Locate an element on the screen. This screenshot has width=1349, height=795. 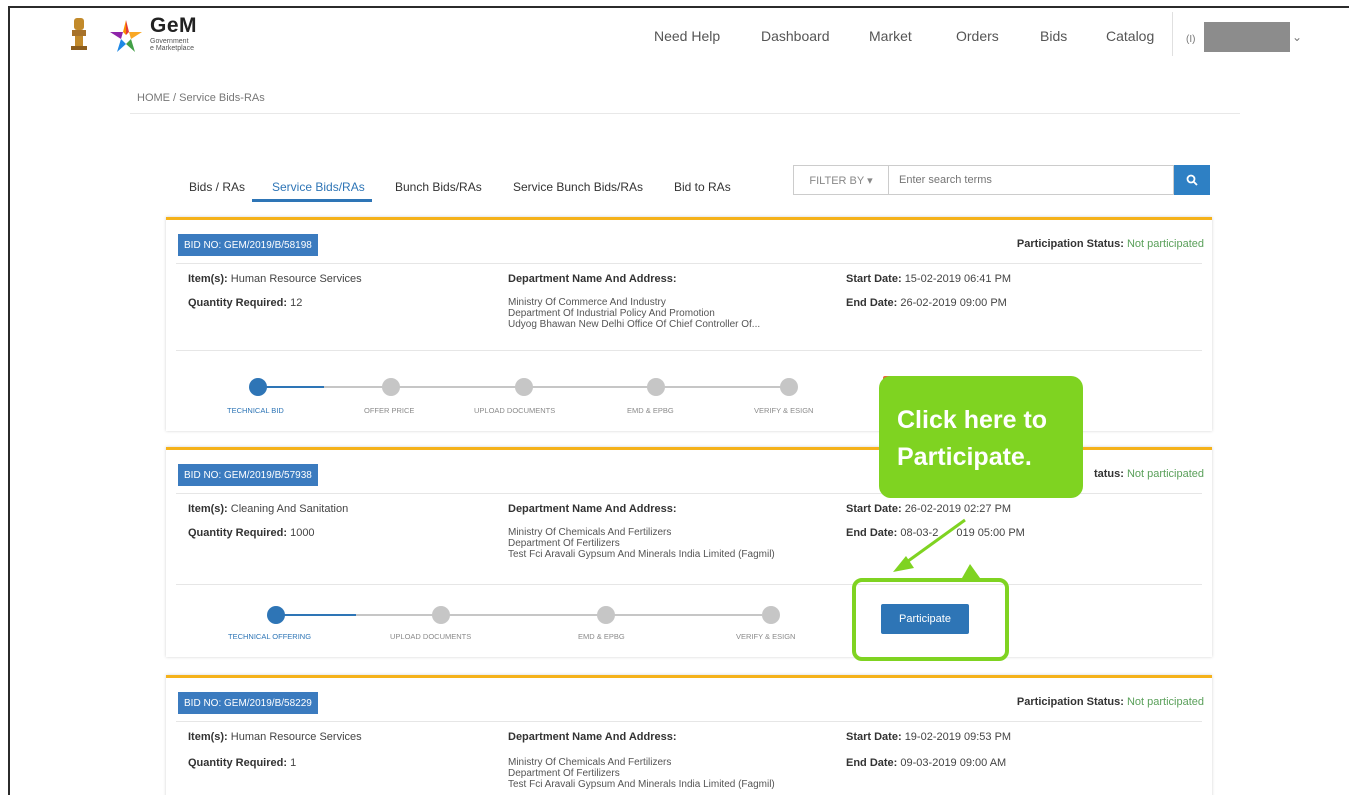
nav-dashboard: Dashboard is located at coordinates (795, 36).